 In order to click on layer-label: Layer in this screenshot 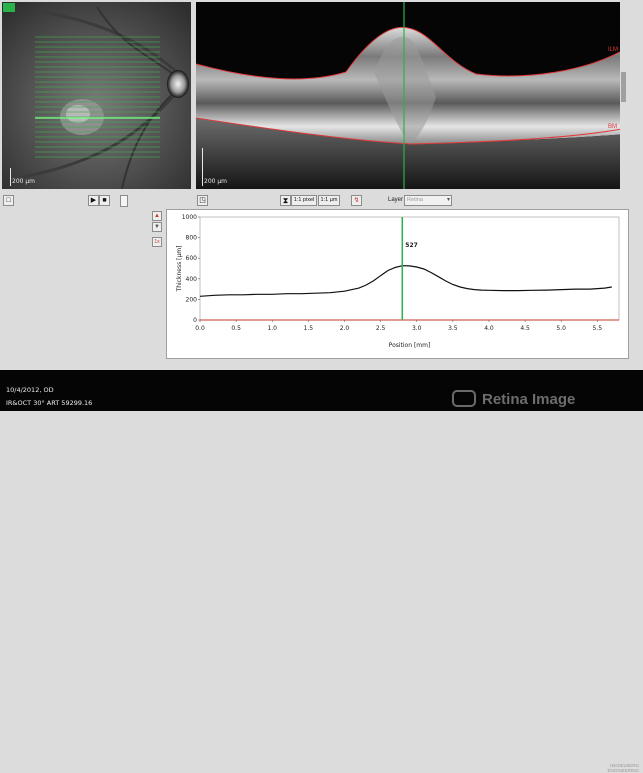, I will do `click(396, 200)`.